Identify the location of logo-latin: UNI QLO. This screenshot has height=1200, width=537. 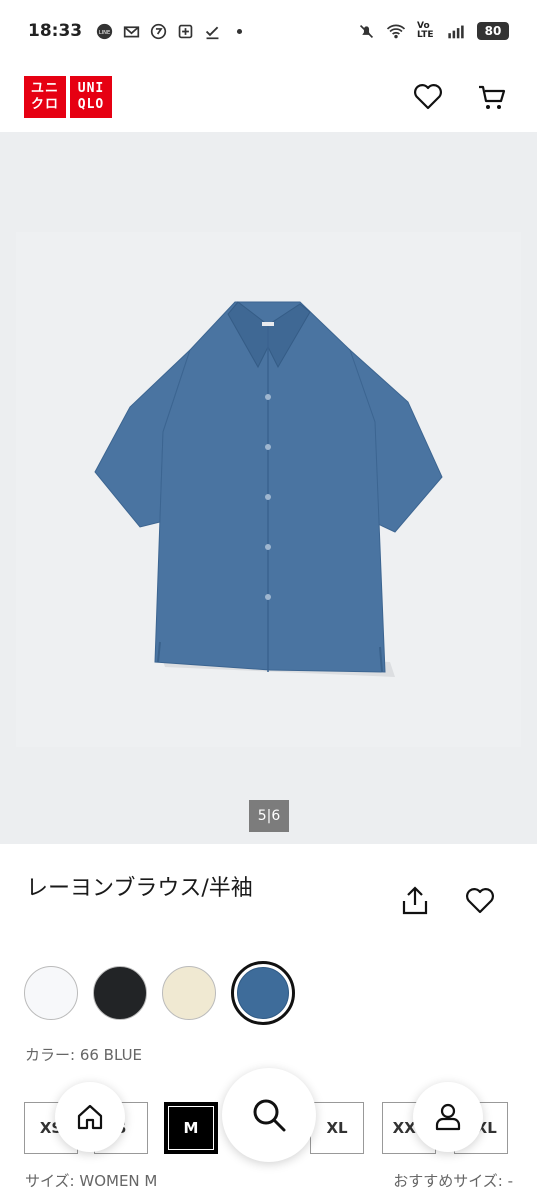
(91, 97).